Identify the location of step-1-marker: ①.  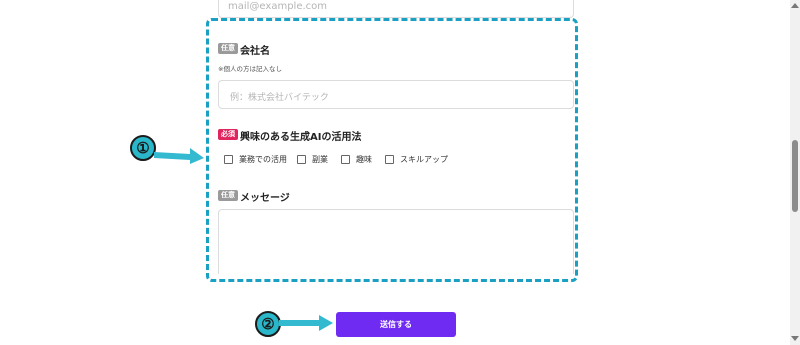
(143, 148).